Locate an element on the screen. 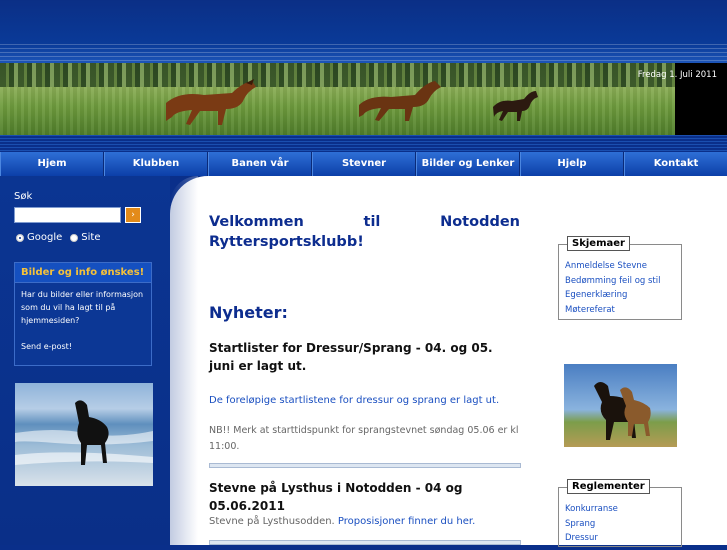  skjemaer-link-bedomming: Bedømming feil og stil is located at coordinates (620, 281).